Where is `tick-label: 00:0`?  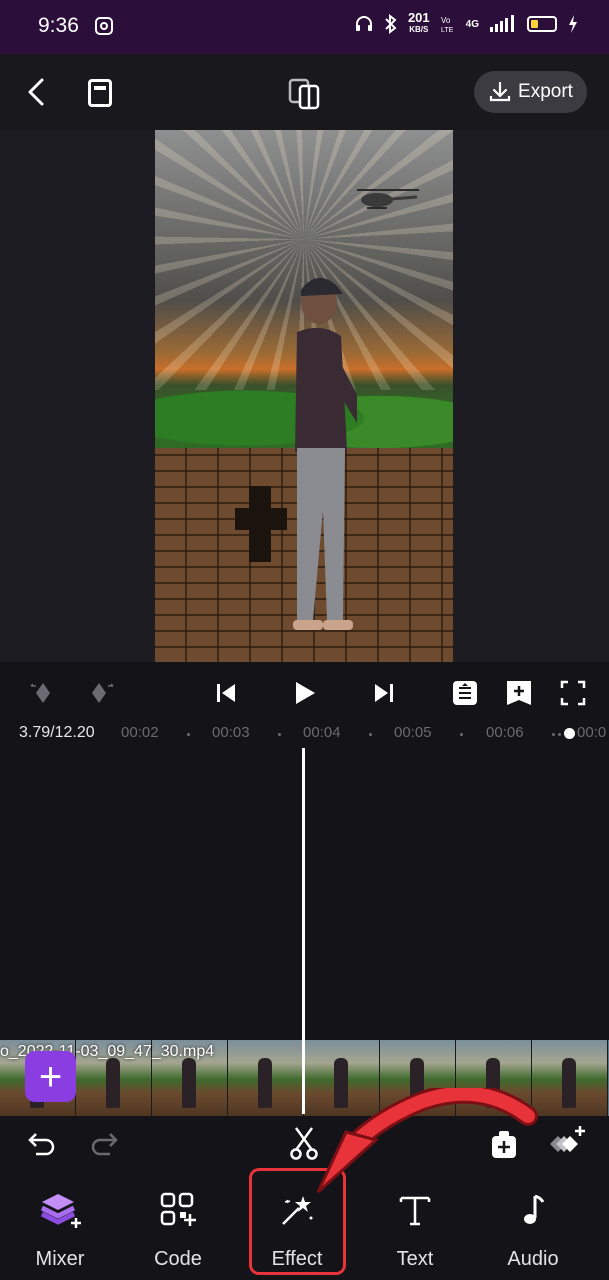
tick-label: 00:0 is located at coordinates (592, 732).